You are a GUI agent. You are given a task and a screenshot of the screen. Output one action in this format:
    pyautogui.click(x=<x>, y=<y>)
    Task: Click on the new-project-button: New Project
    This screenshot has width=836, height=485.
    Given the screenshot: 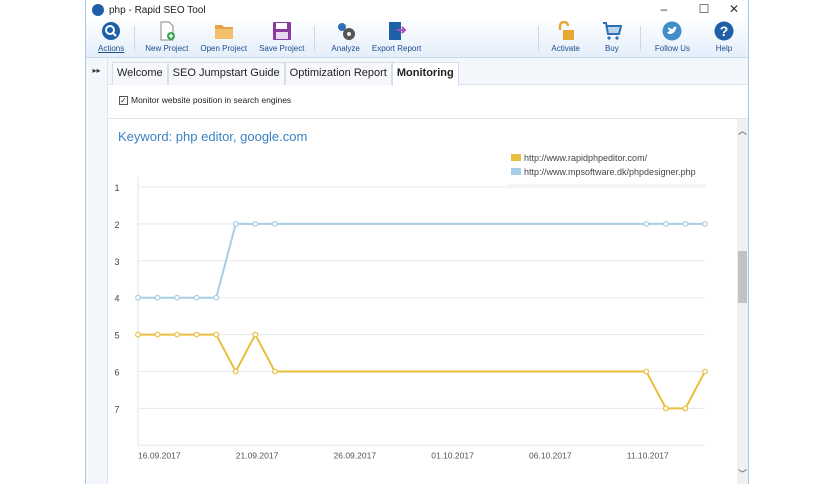 What is the action you would take?
    pyautogui.click(x=166, y=38)
    